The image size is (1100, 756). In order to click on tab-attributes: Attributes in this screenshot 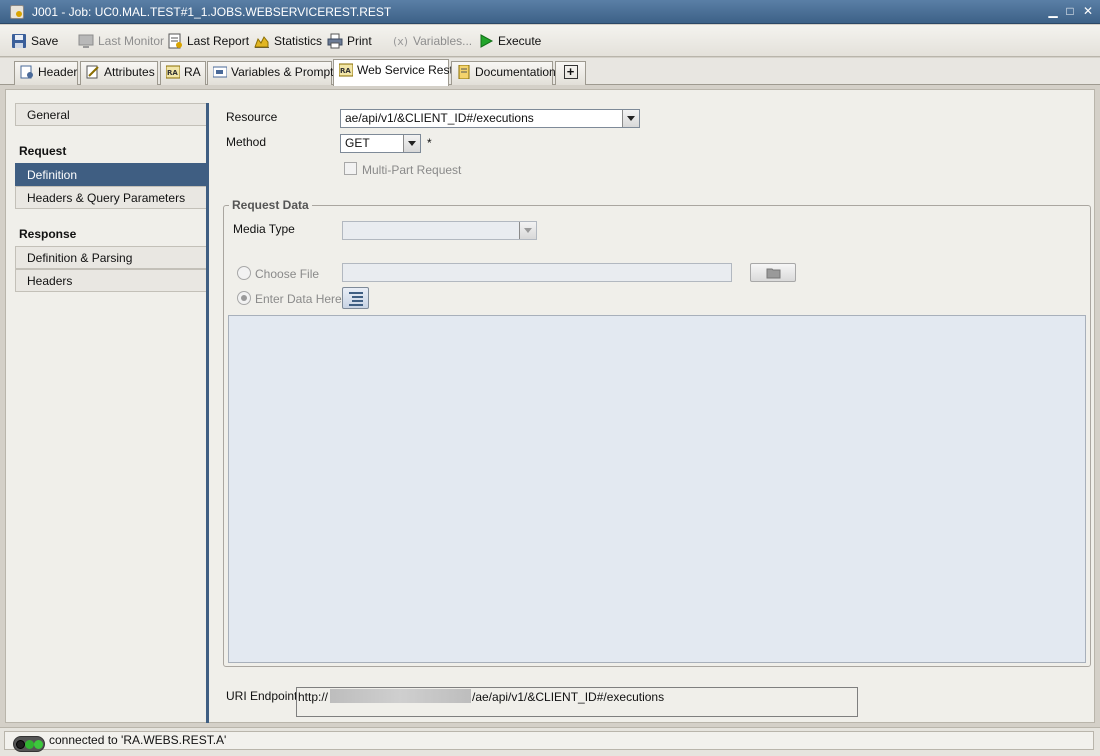, I will do `click(119, 73)`.